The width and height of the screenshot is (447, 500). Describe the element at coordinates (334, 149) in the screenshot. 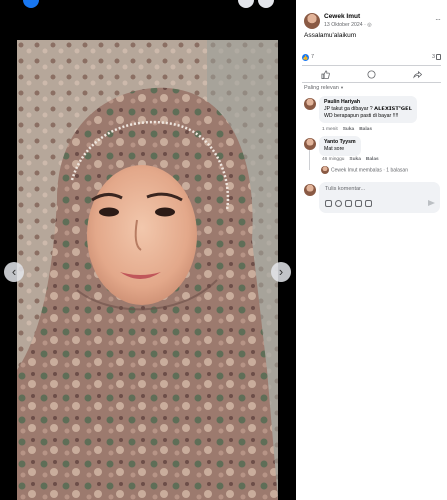

I see `comment-text: Mat sore` at that location.